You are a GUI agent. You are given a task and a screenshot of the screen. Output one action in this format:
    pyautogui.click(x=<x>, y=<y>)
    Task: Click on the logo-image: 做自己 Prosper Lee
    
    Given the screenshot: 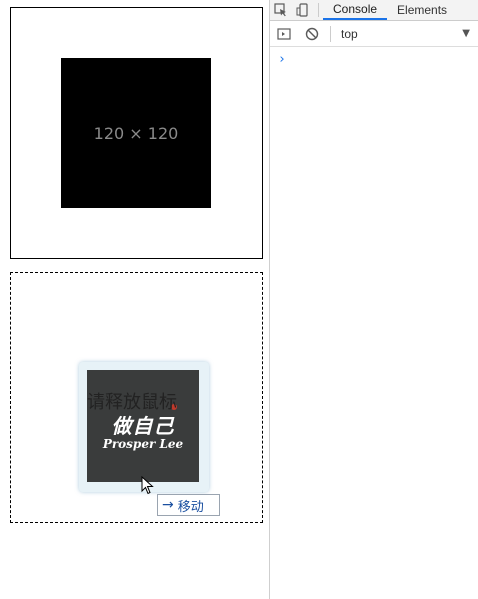 What is the action you would take?
    pyautogui.click(x=143, y=426)
    